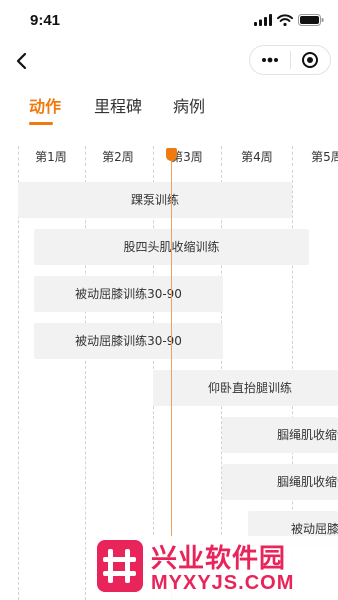 This screenshot has width=338, height=600. Describe the element at coordinates (18, 385) in the screenshot. I see `grid-line` at that location.